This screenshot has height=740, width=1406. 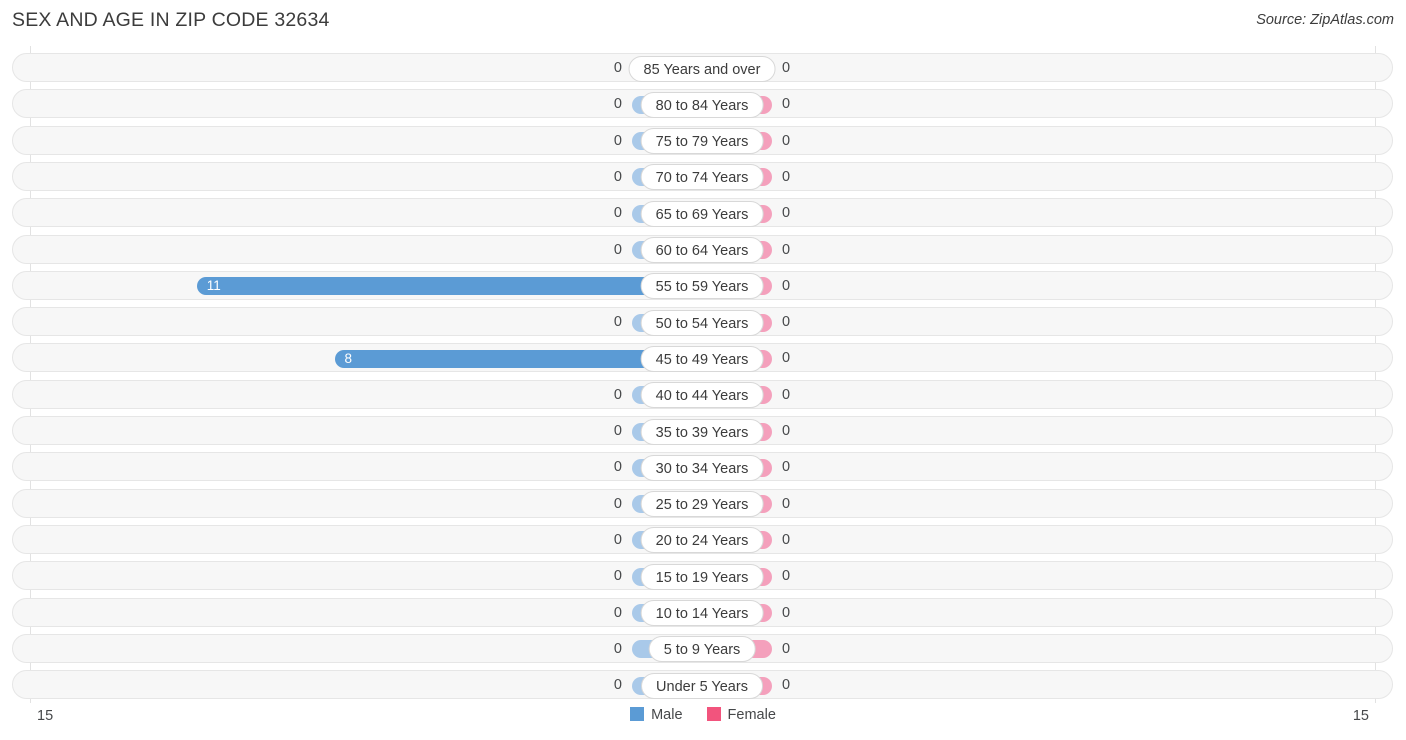 I want to click on age-group-label: 40 to 44 Years, so click(x=702, y=395).